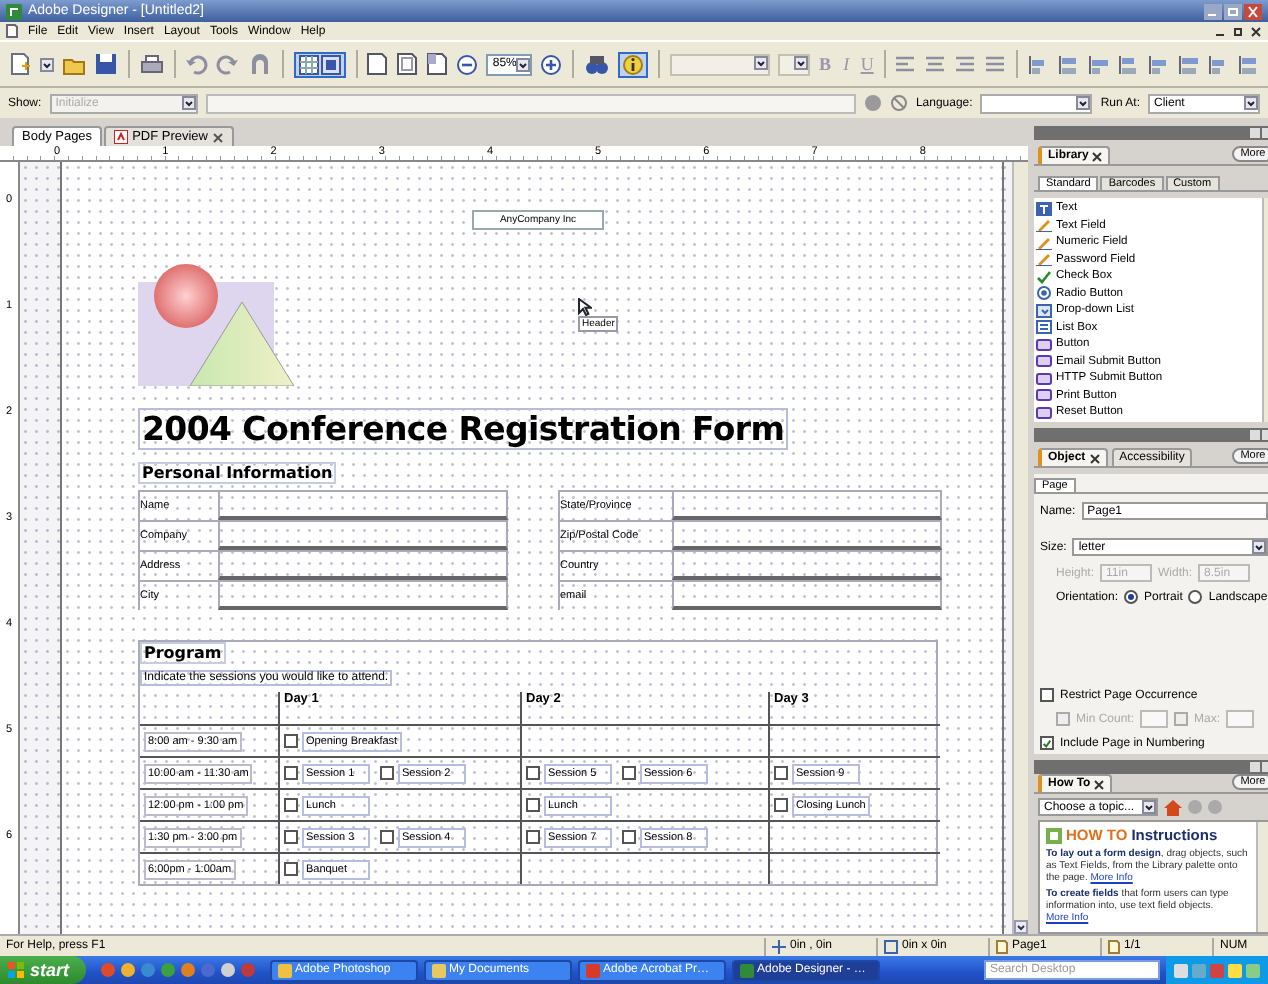 The height and width of the screenshot is (984, 1268). What do you see at coordinates (905, 64) in the screenshot?
I see `align-left-icon` at bounding box center [905, 64].